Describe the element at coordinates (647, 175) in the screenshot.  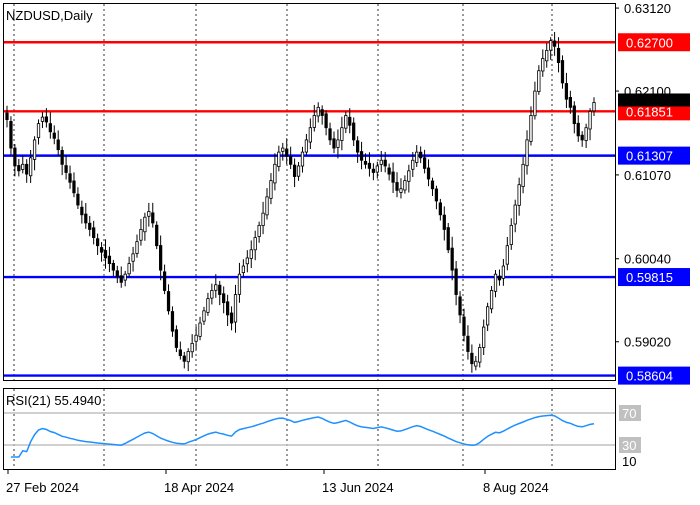
I see `y-tick-label: 0.61070` at that location.